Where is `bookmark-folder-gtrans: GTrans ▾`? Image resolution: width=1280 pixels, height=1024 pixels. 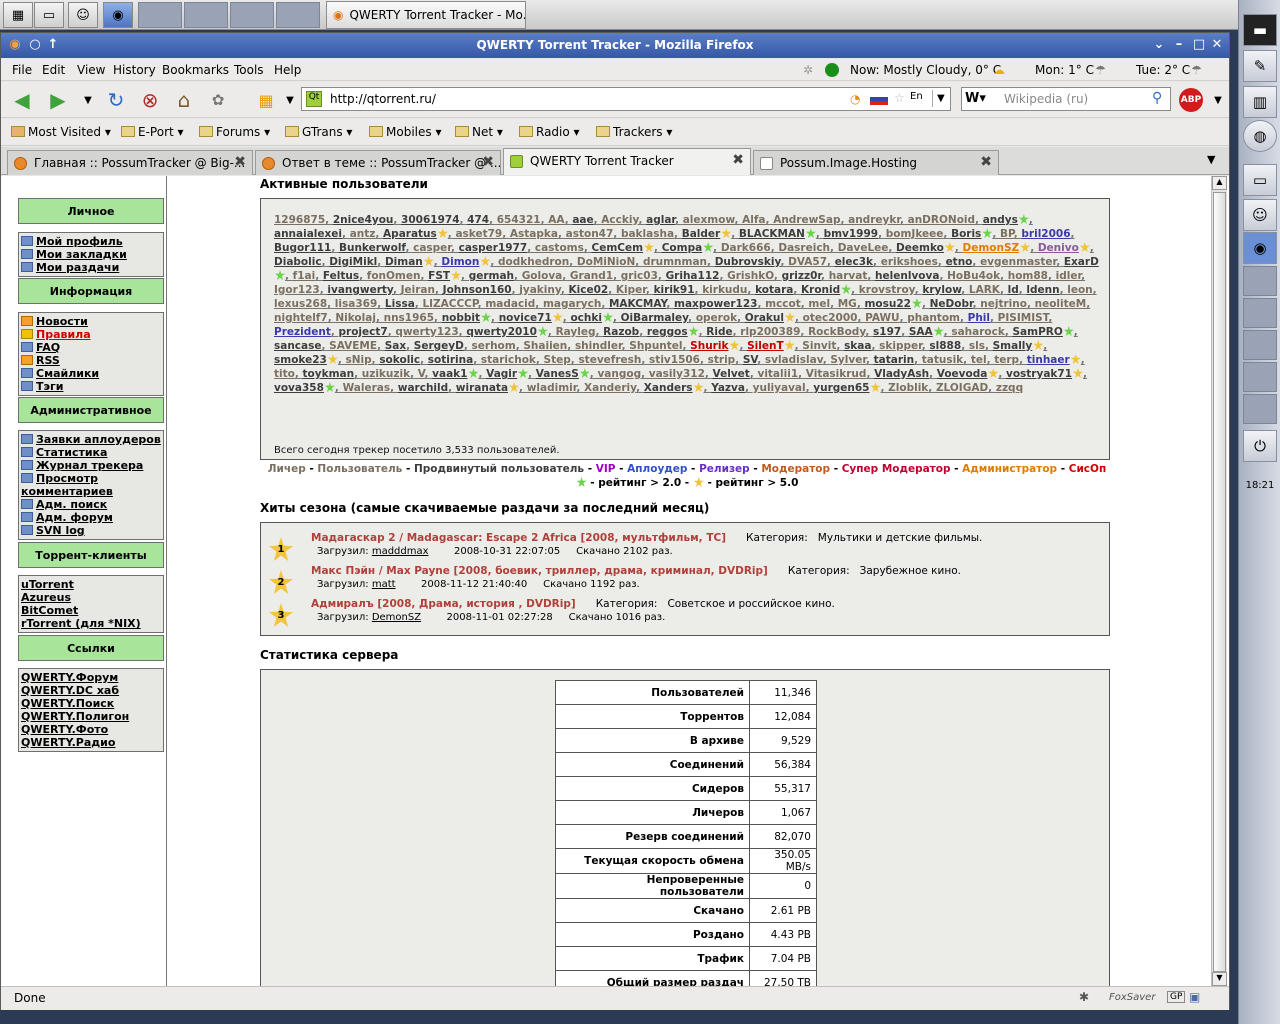 bookmark-folder-gtrans: GTrans ▾ is located at coordinates (318, 132).